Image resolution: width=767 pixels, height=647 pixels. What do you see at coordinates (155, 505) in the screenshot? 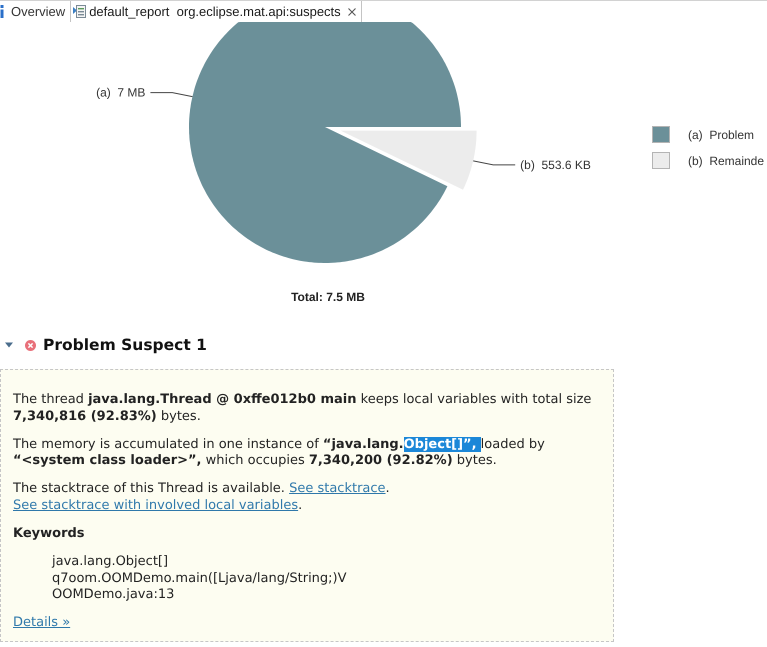
I see `inline-link: See stacktrace with involved local variables` at bounding box center [155, 505].